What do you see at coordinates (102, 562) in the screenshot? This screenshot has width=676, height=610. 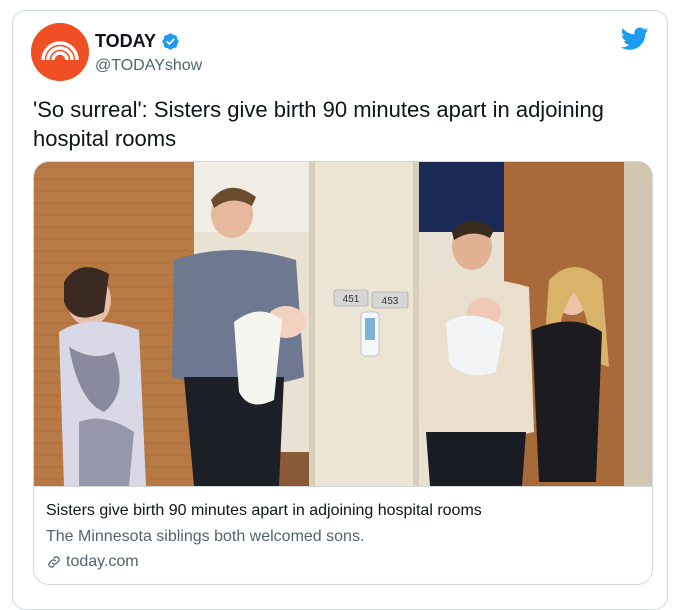 I see `card-domain-text: today.com` at bounding box center [102, 562].